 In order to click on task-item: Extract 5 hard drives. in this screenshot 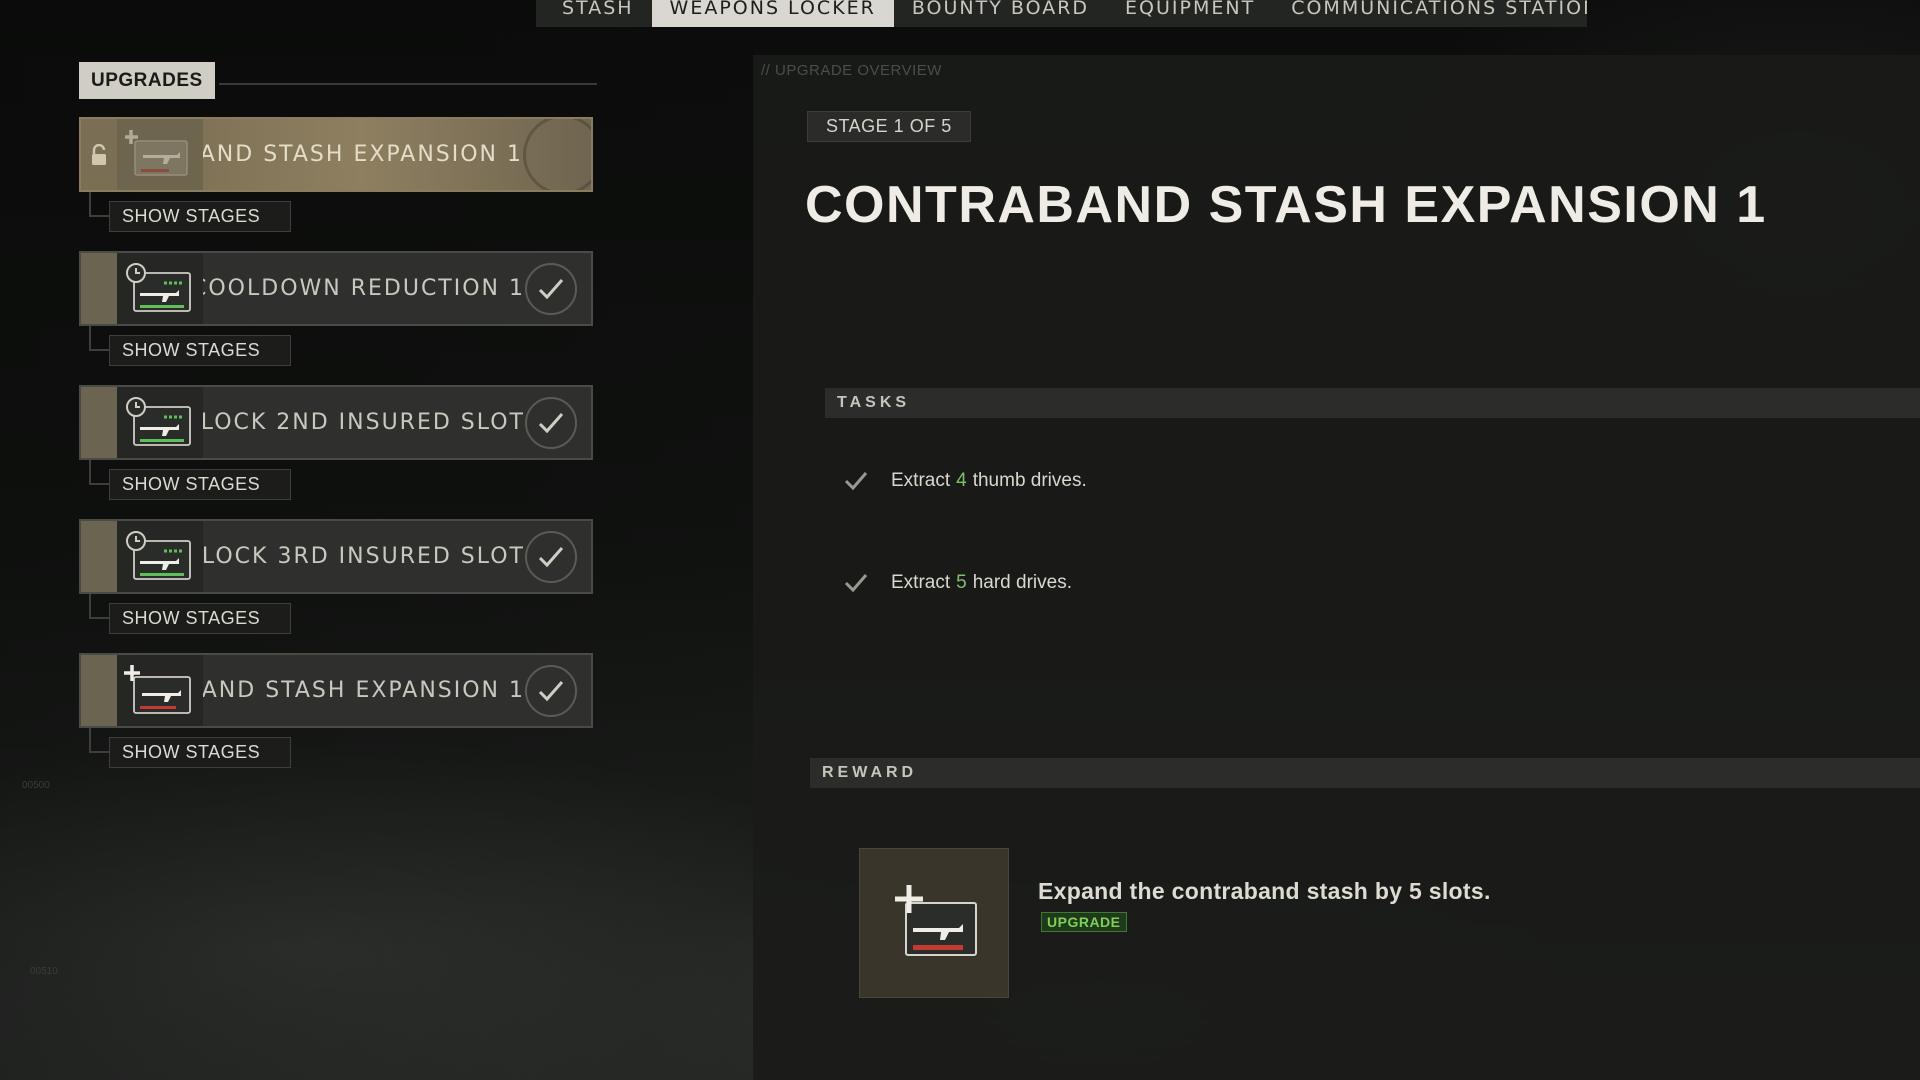, I will do `click(957, 583)`.